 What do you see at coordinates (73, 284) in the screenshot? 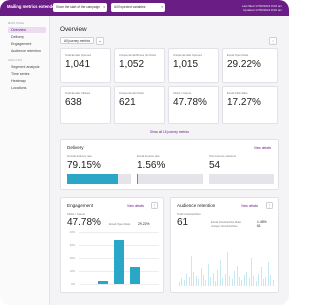
I see `y-axis-tick-label: 0%` at bounding box center [73, 284].